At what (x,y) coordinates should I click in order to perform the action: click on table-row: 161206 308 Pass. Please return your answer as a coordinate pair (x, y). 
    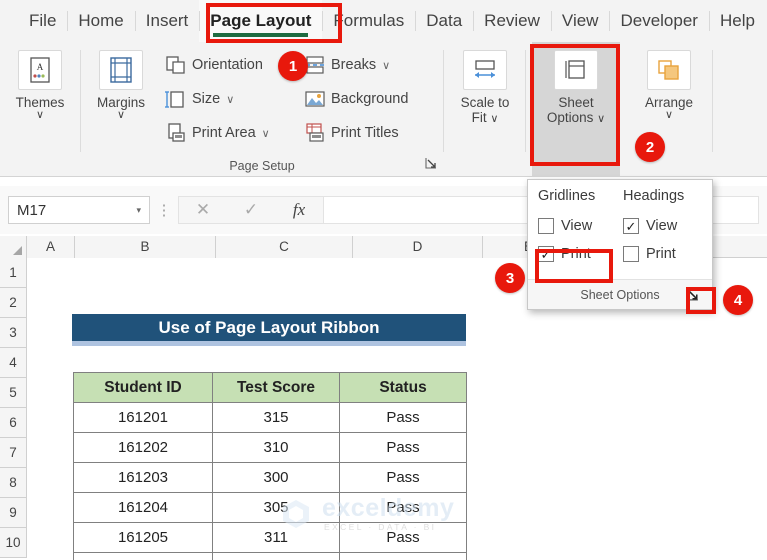
    Looking at the image, I should click on (270, 556).